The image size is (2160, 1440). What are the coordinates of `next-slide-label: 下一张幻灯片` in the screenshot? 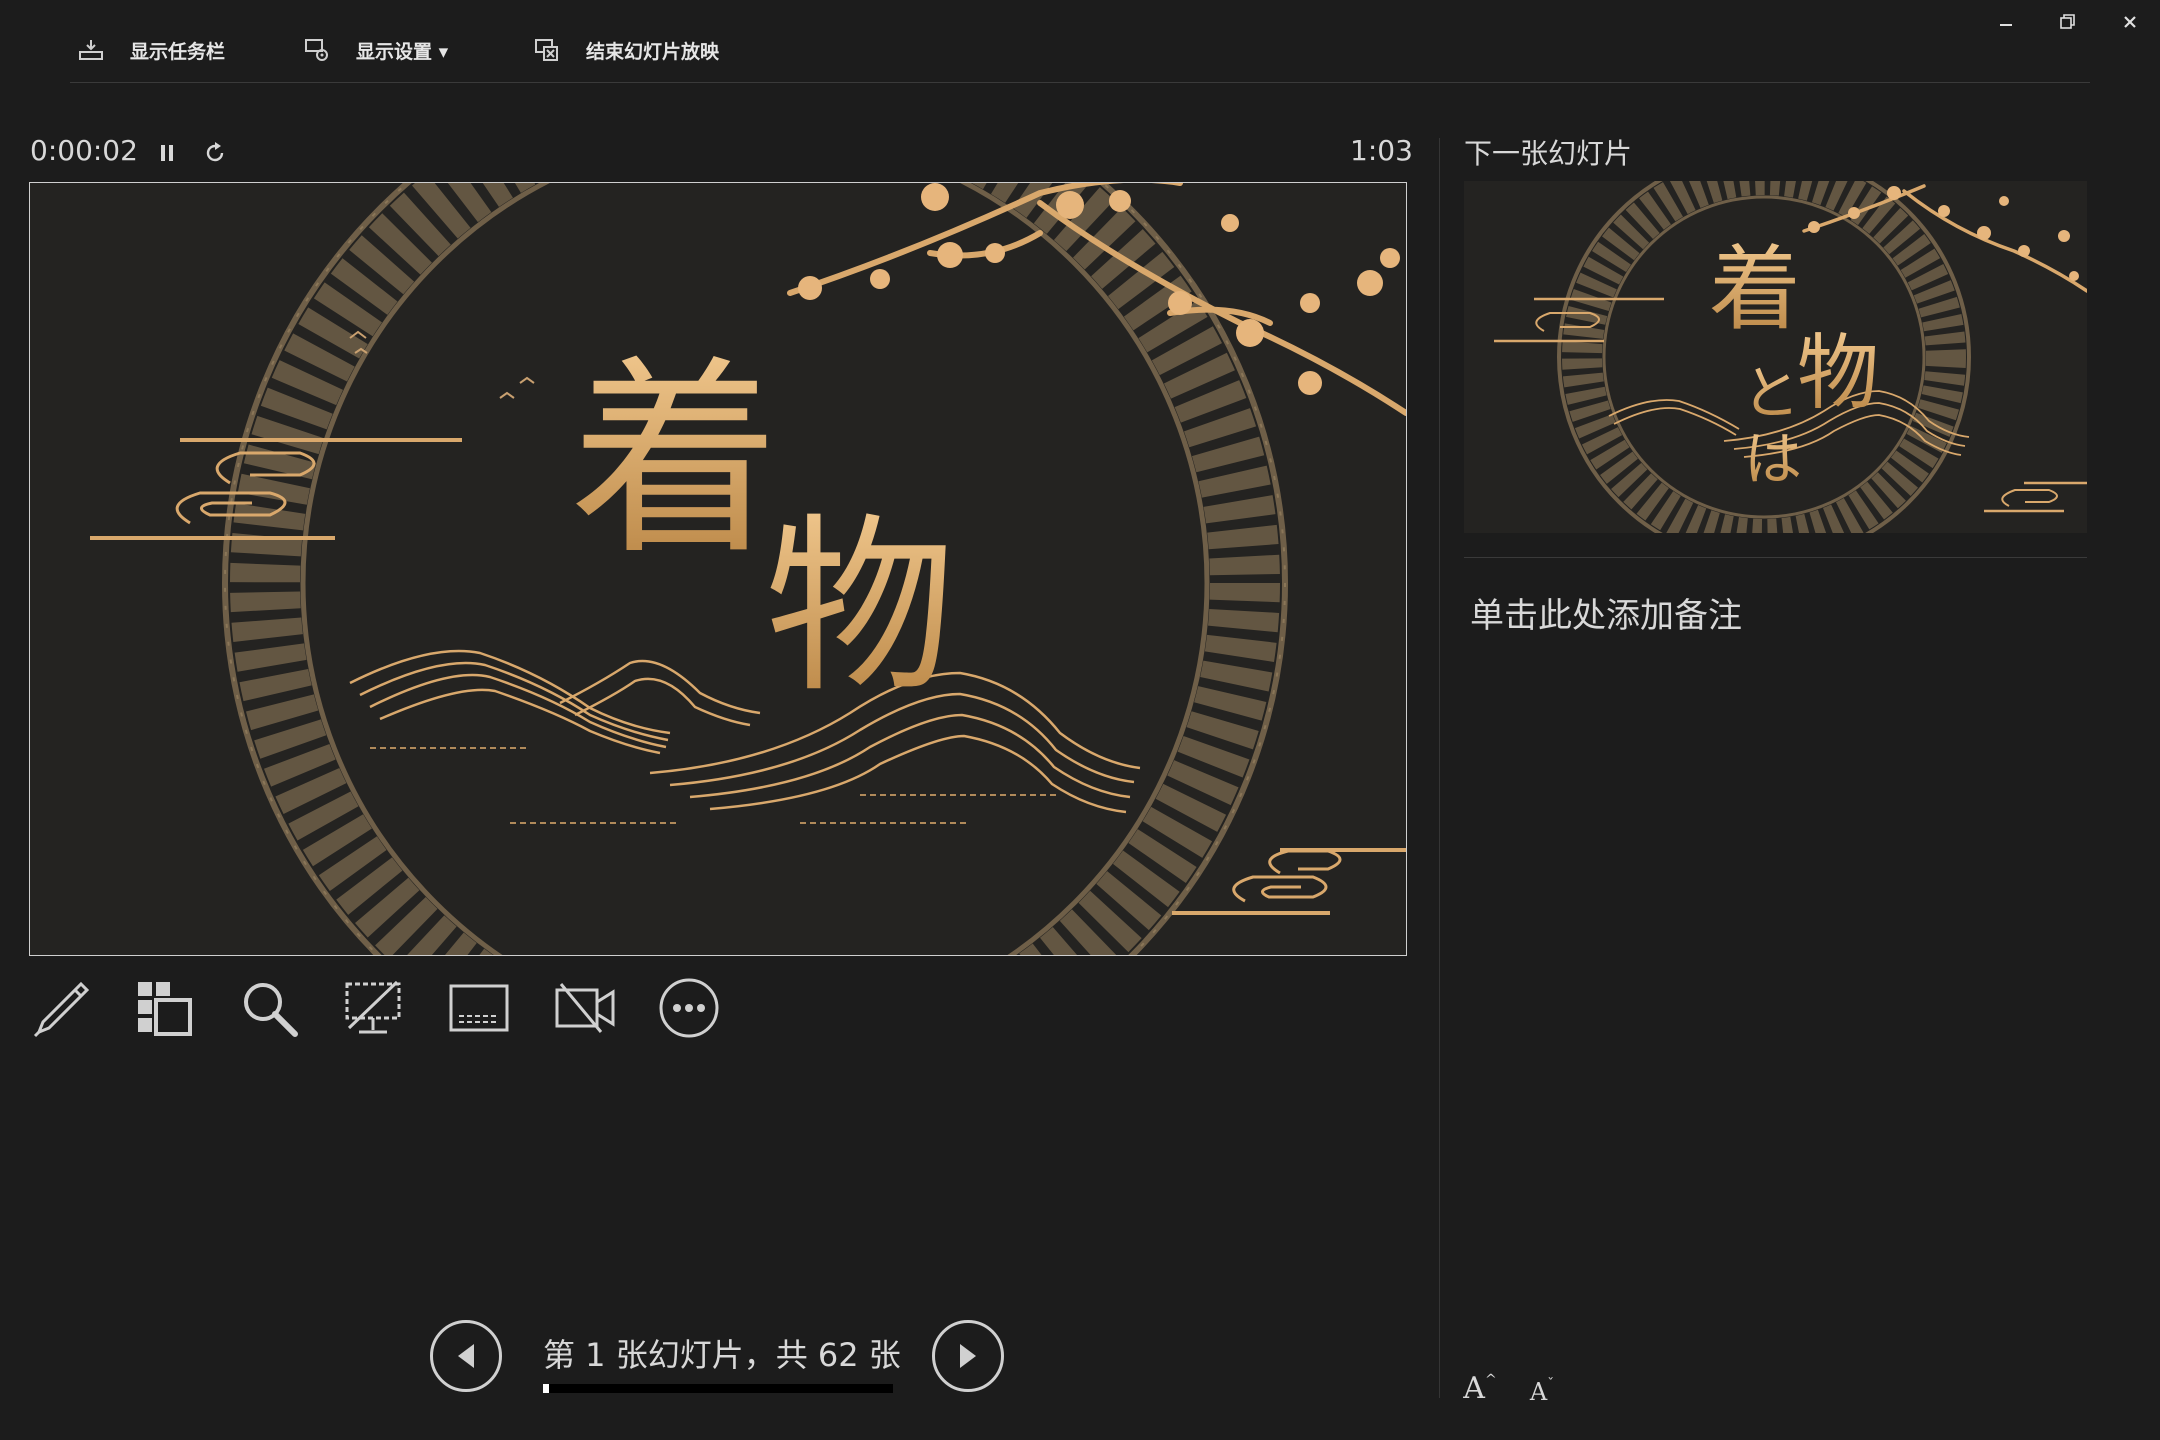 It's located at (1548, 153).